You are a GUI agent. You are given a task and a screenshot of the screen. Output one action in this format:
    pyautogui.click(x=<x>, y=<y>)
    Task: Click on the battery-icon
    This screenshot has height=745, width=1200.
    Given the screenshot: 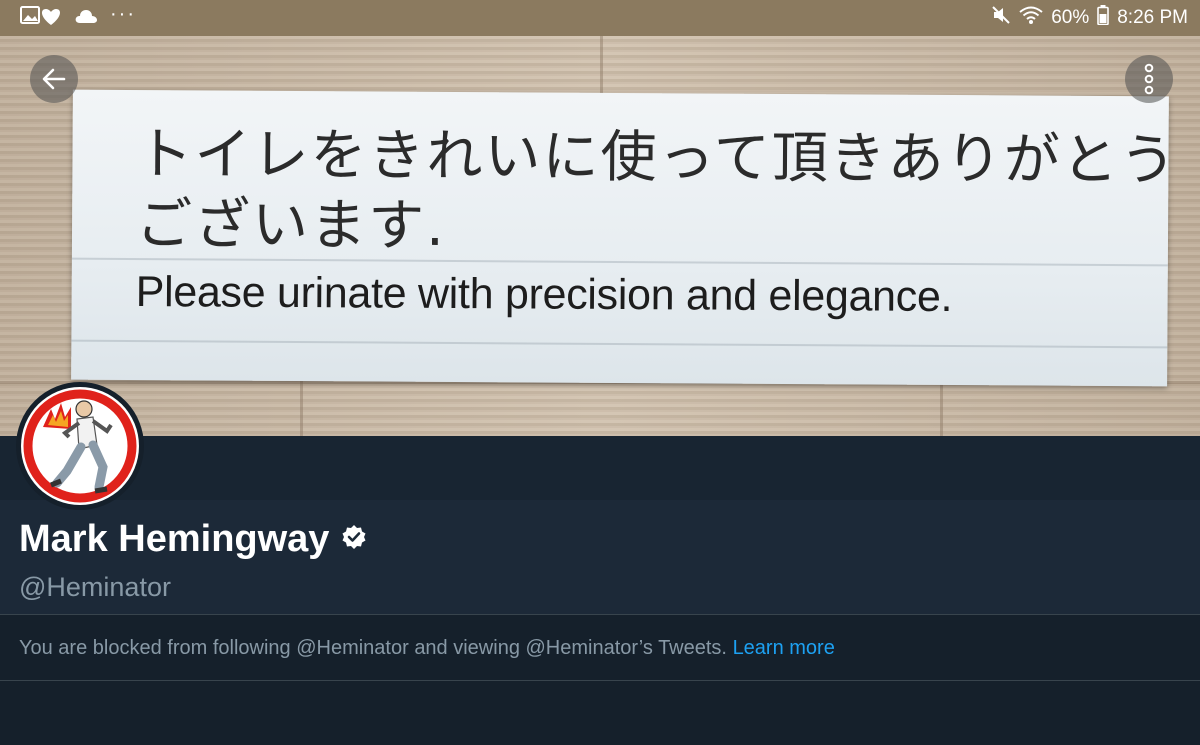 What is the action you would take?
    pyautogui.click(x=1103, y=18)
    